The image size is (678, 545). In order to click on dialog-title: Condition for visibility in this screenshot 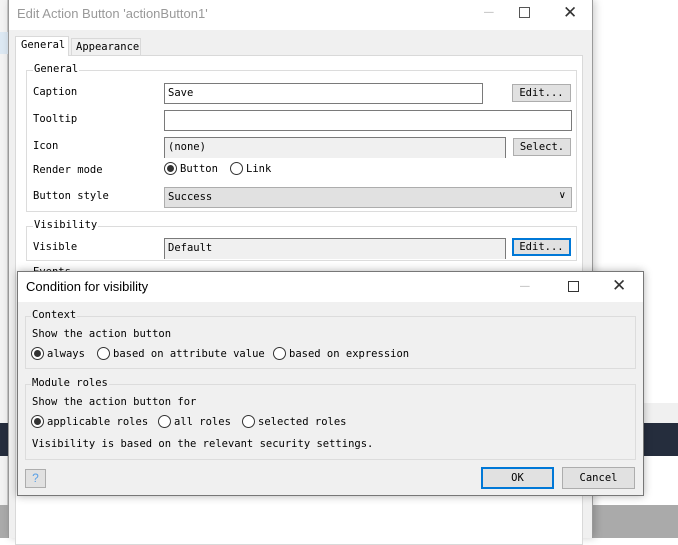, I will do `click(87, 286)`.